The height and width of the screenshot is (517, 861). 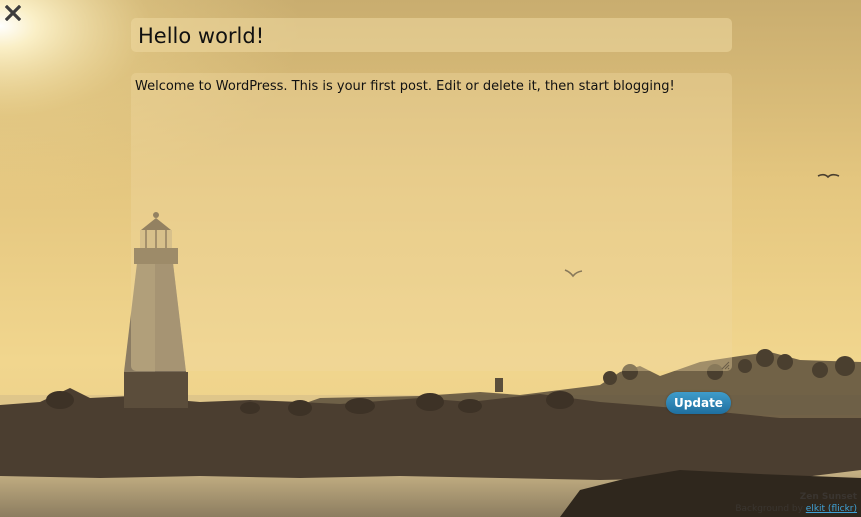 I want to click on post-title-input, so click(x=431, y=35).